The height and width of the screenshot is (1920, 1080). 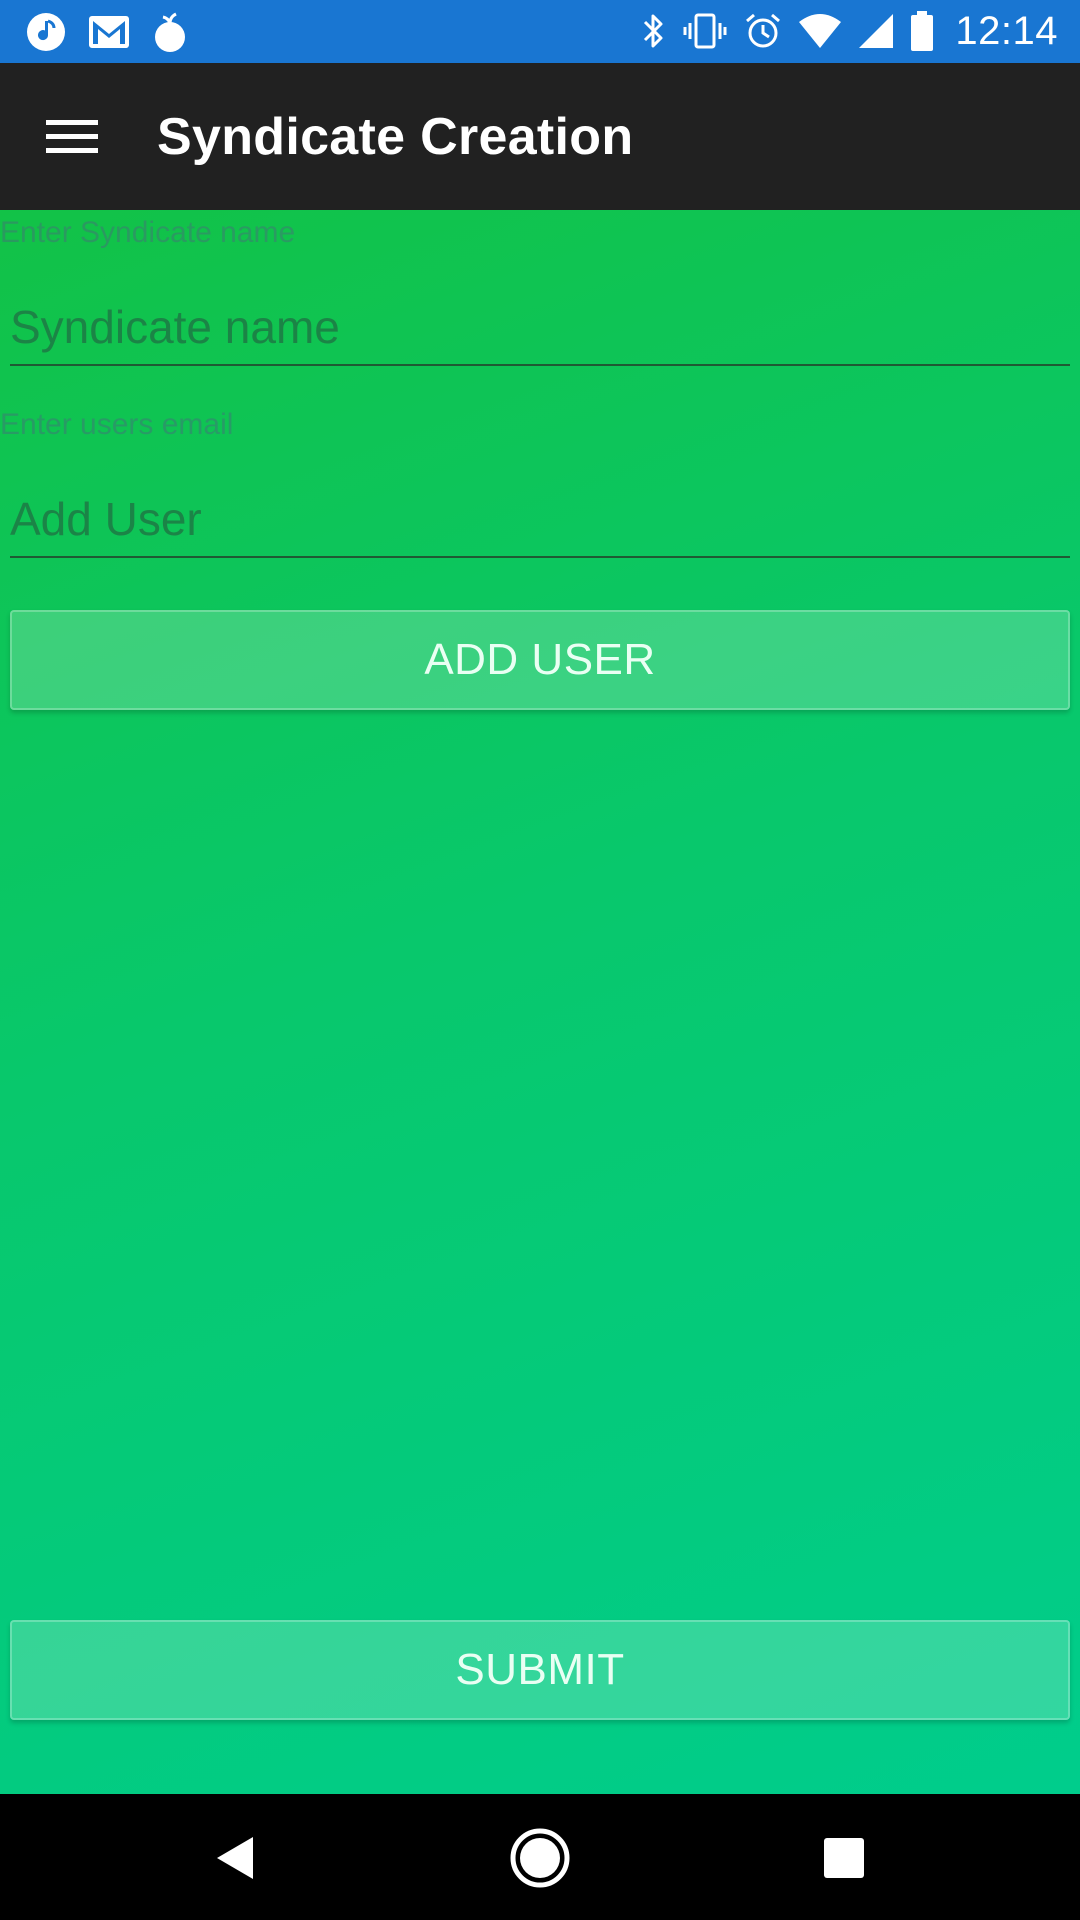 I want to click on cell-signal-icon, so click(x=876, y=31).